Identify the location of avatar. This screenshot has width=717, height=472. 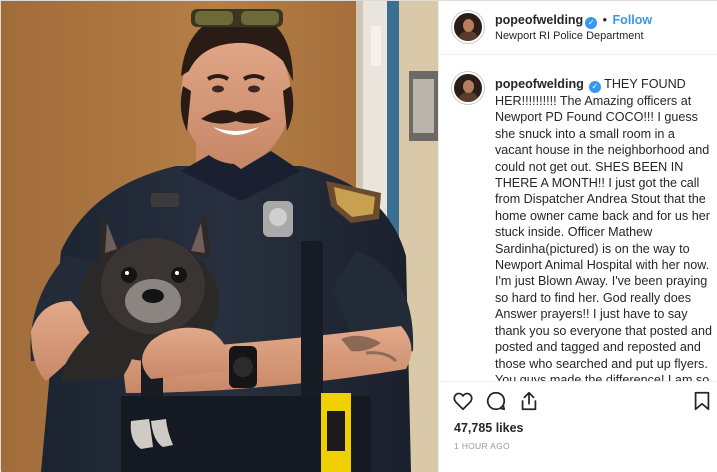
(468, 27).